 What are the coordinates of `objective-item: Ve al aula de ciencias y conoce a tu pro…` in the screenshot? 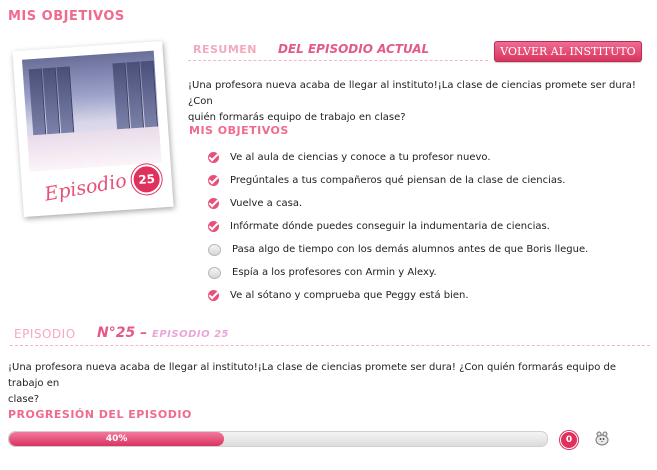 It's located at (398, 157).